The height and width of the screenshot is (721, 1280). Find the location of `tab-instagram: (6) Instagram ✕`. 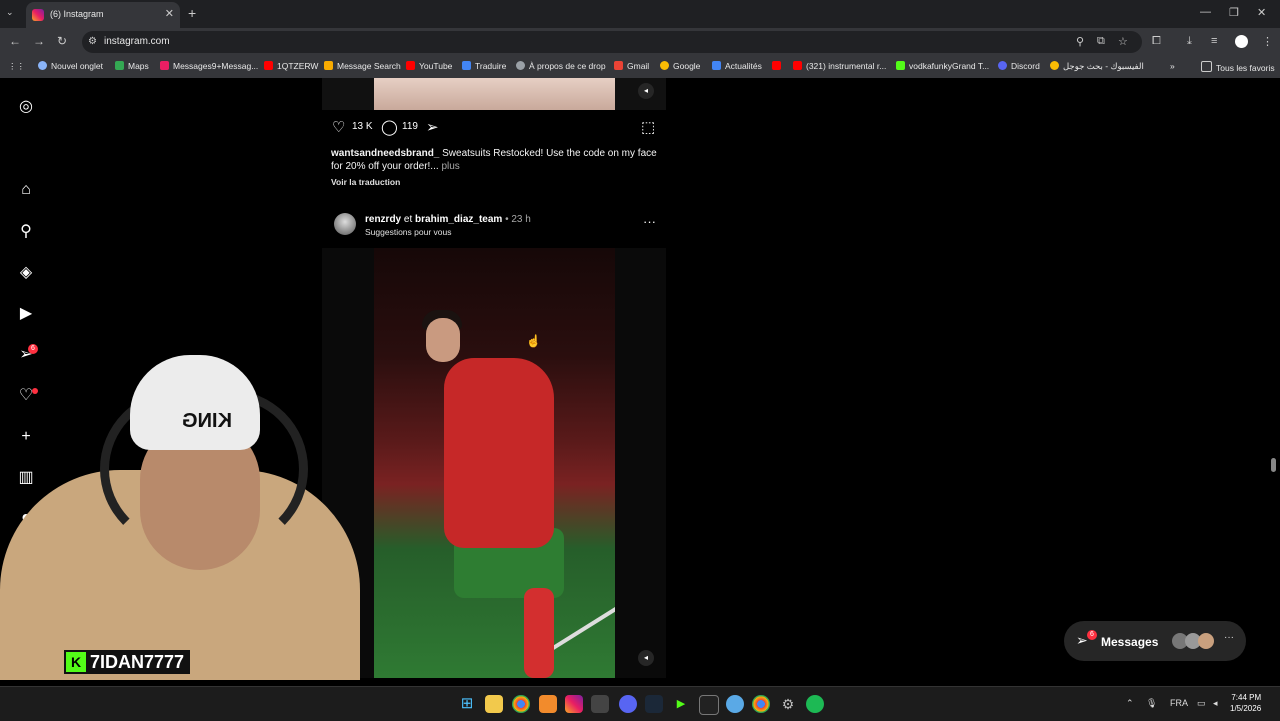

tab-instagram: (6) Instagram ✕ is located at coordinates (103, 15).